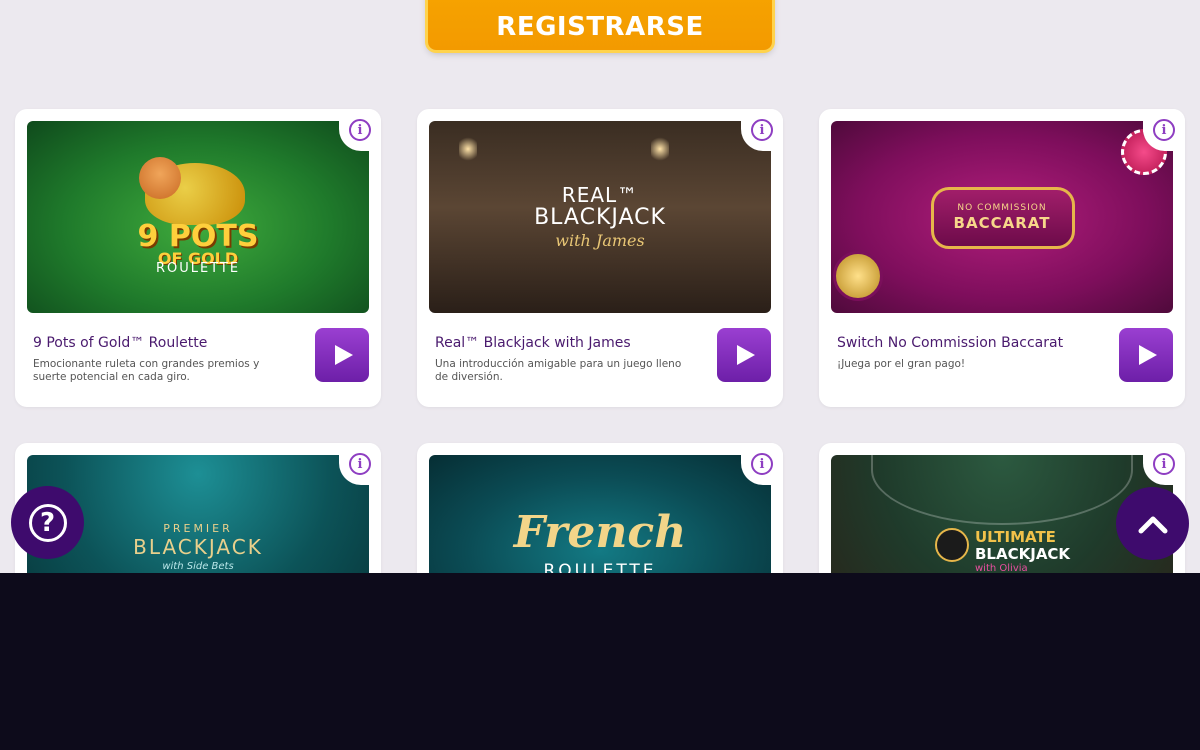 The height and width of the screenshot is (750, 1200). I want to click on register-button: REGISTRARSE, so click(600, 25).